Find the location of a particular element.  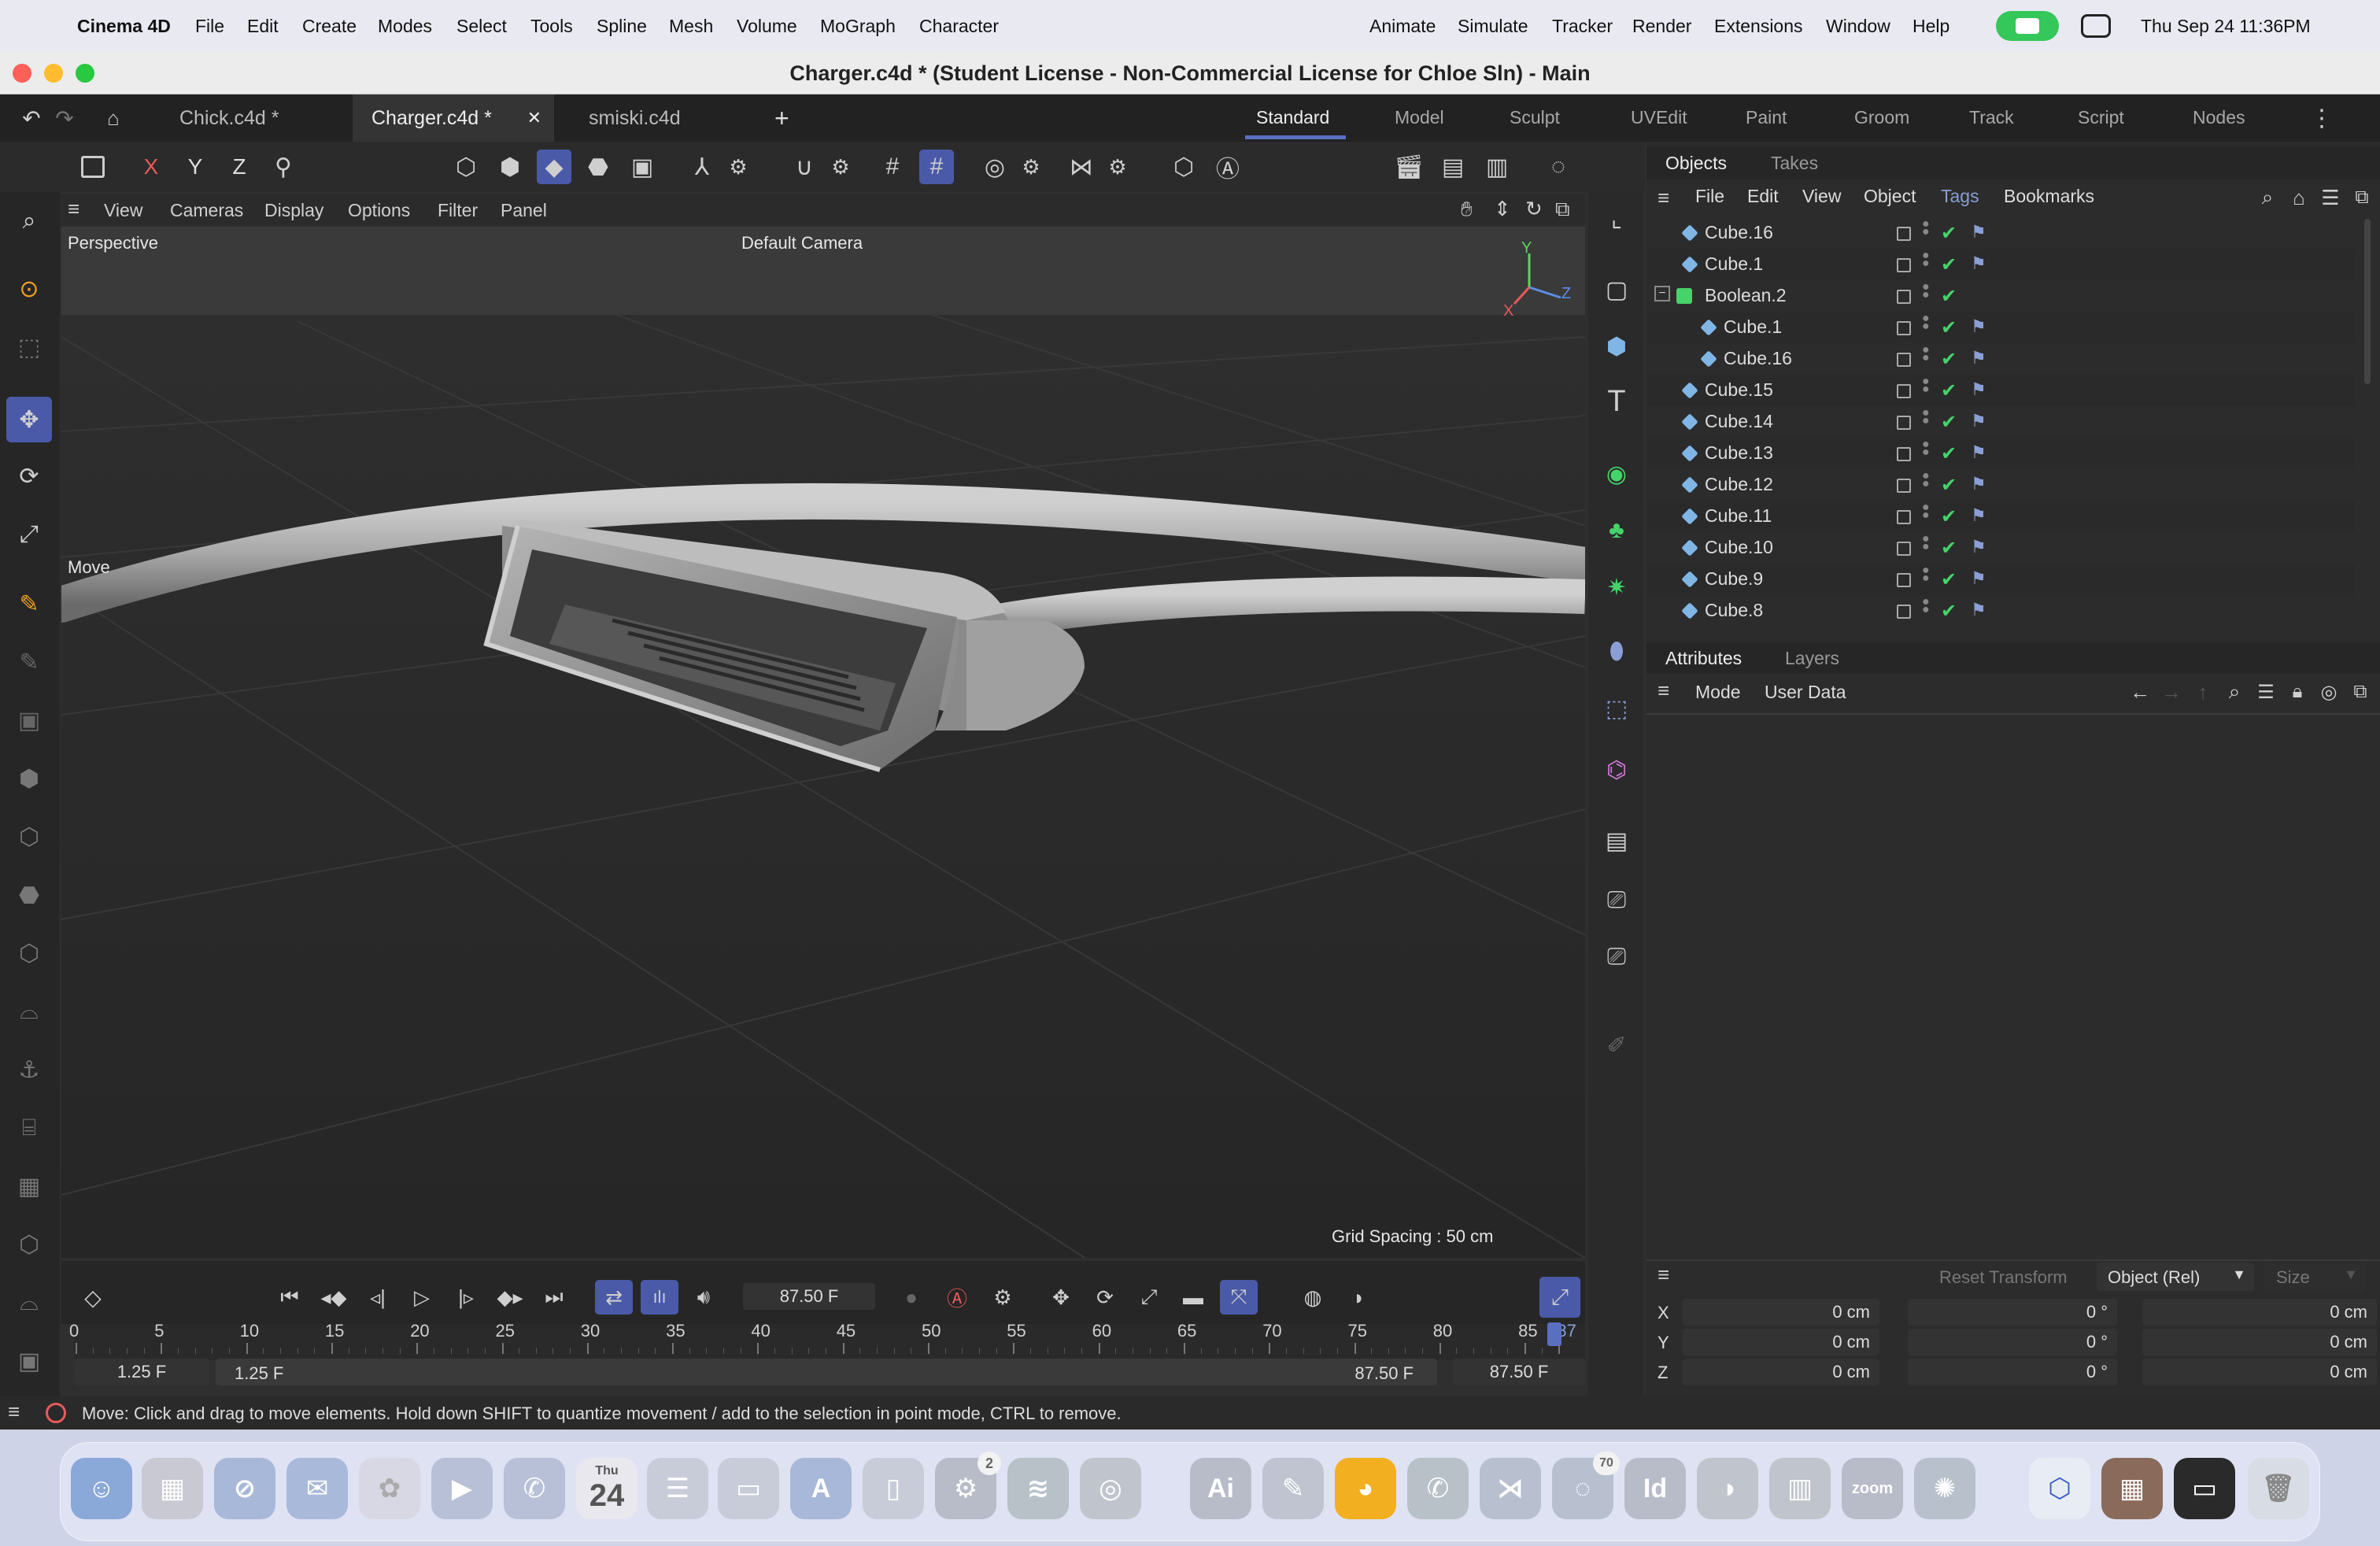

objects-expand-icon: ⧉ is located at coordinates (2362, 197).